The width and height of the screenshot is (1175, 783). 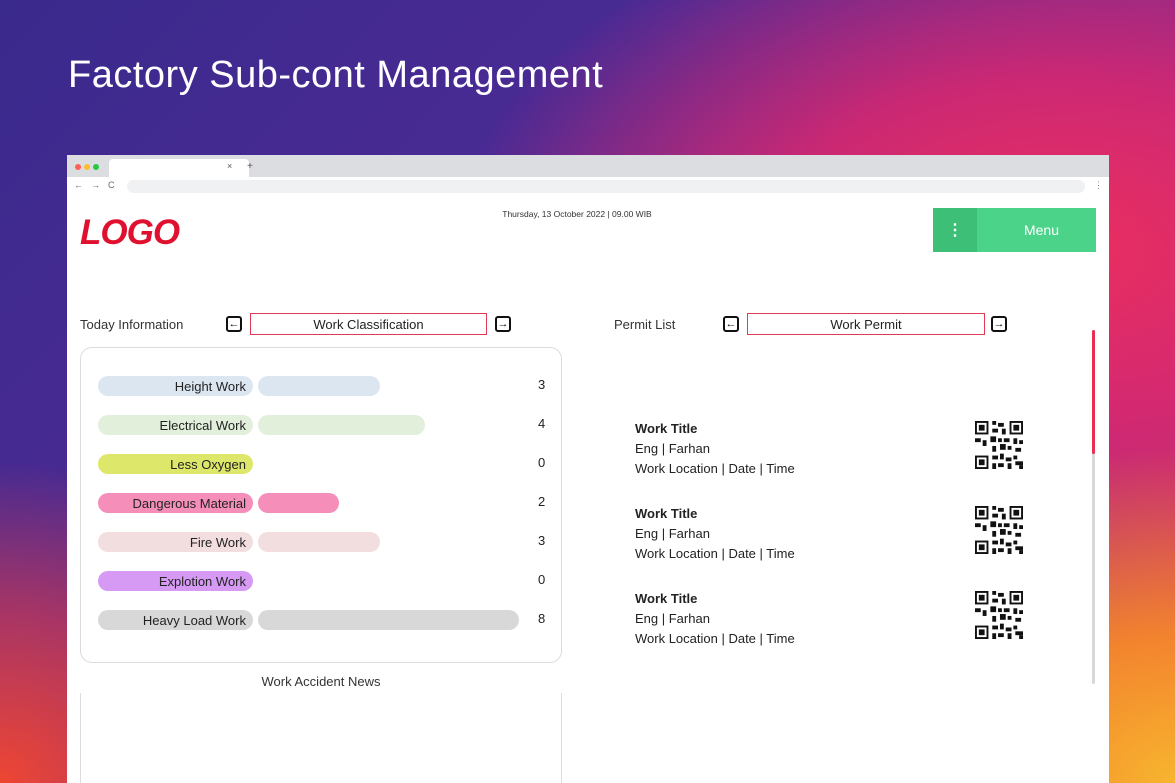 What do you see at coordinates (234, 324) in the screenshot?
I see `classification-prev-icon: ←` at bounding box center [234, 324].